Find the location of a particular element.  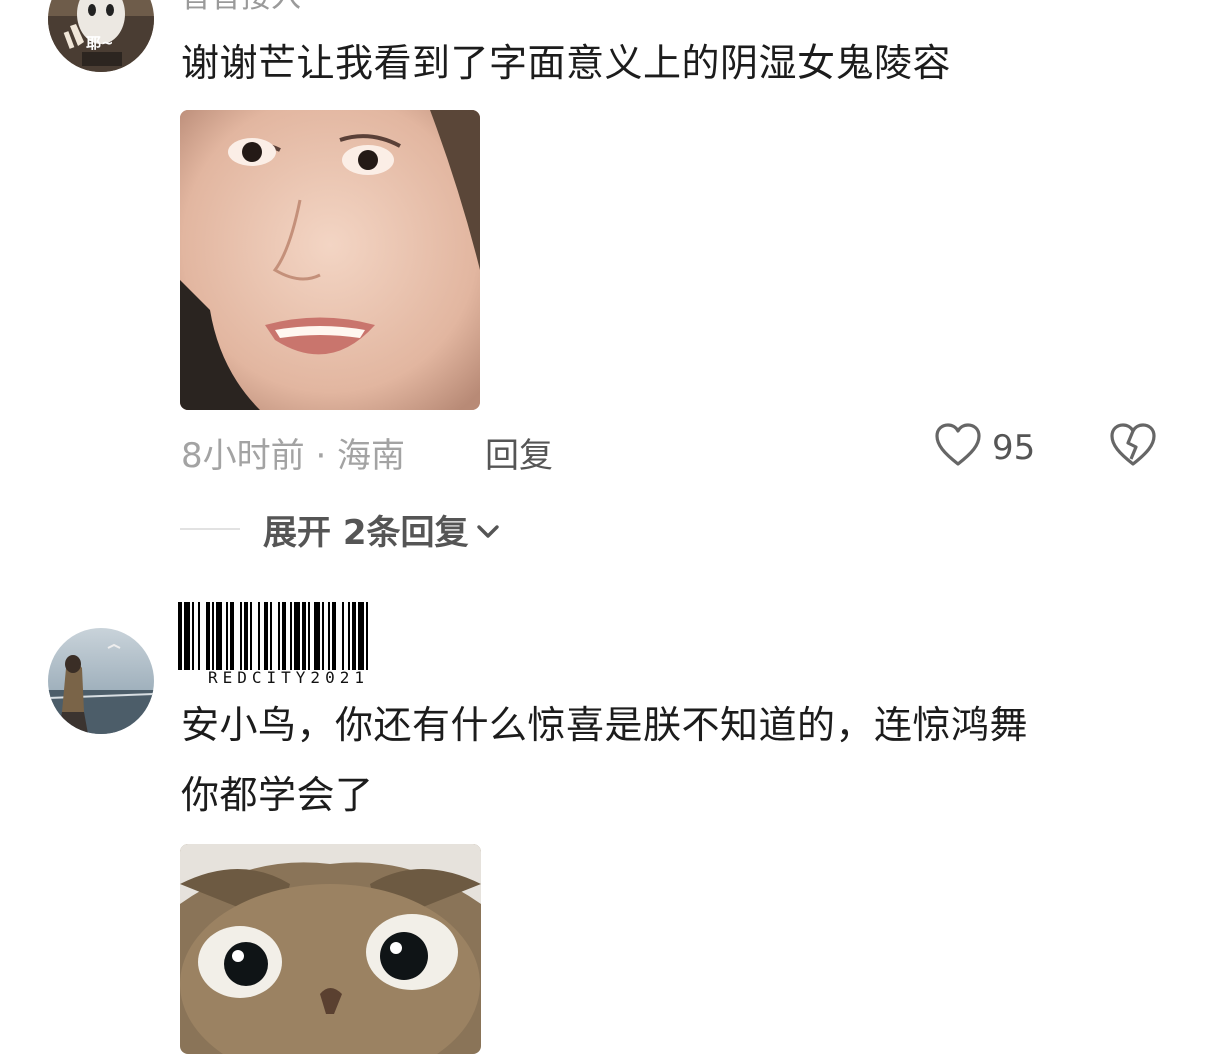

comment-text: 谢谢芒让我看到了字面意义上的阴湿女鬼陵容 is located at coordinates (566, 63).